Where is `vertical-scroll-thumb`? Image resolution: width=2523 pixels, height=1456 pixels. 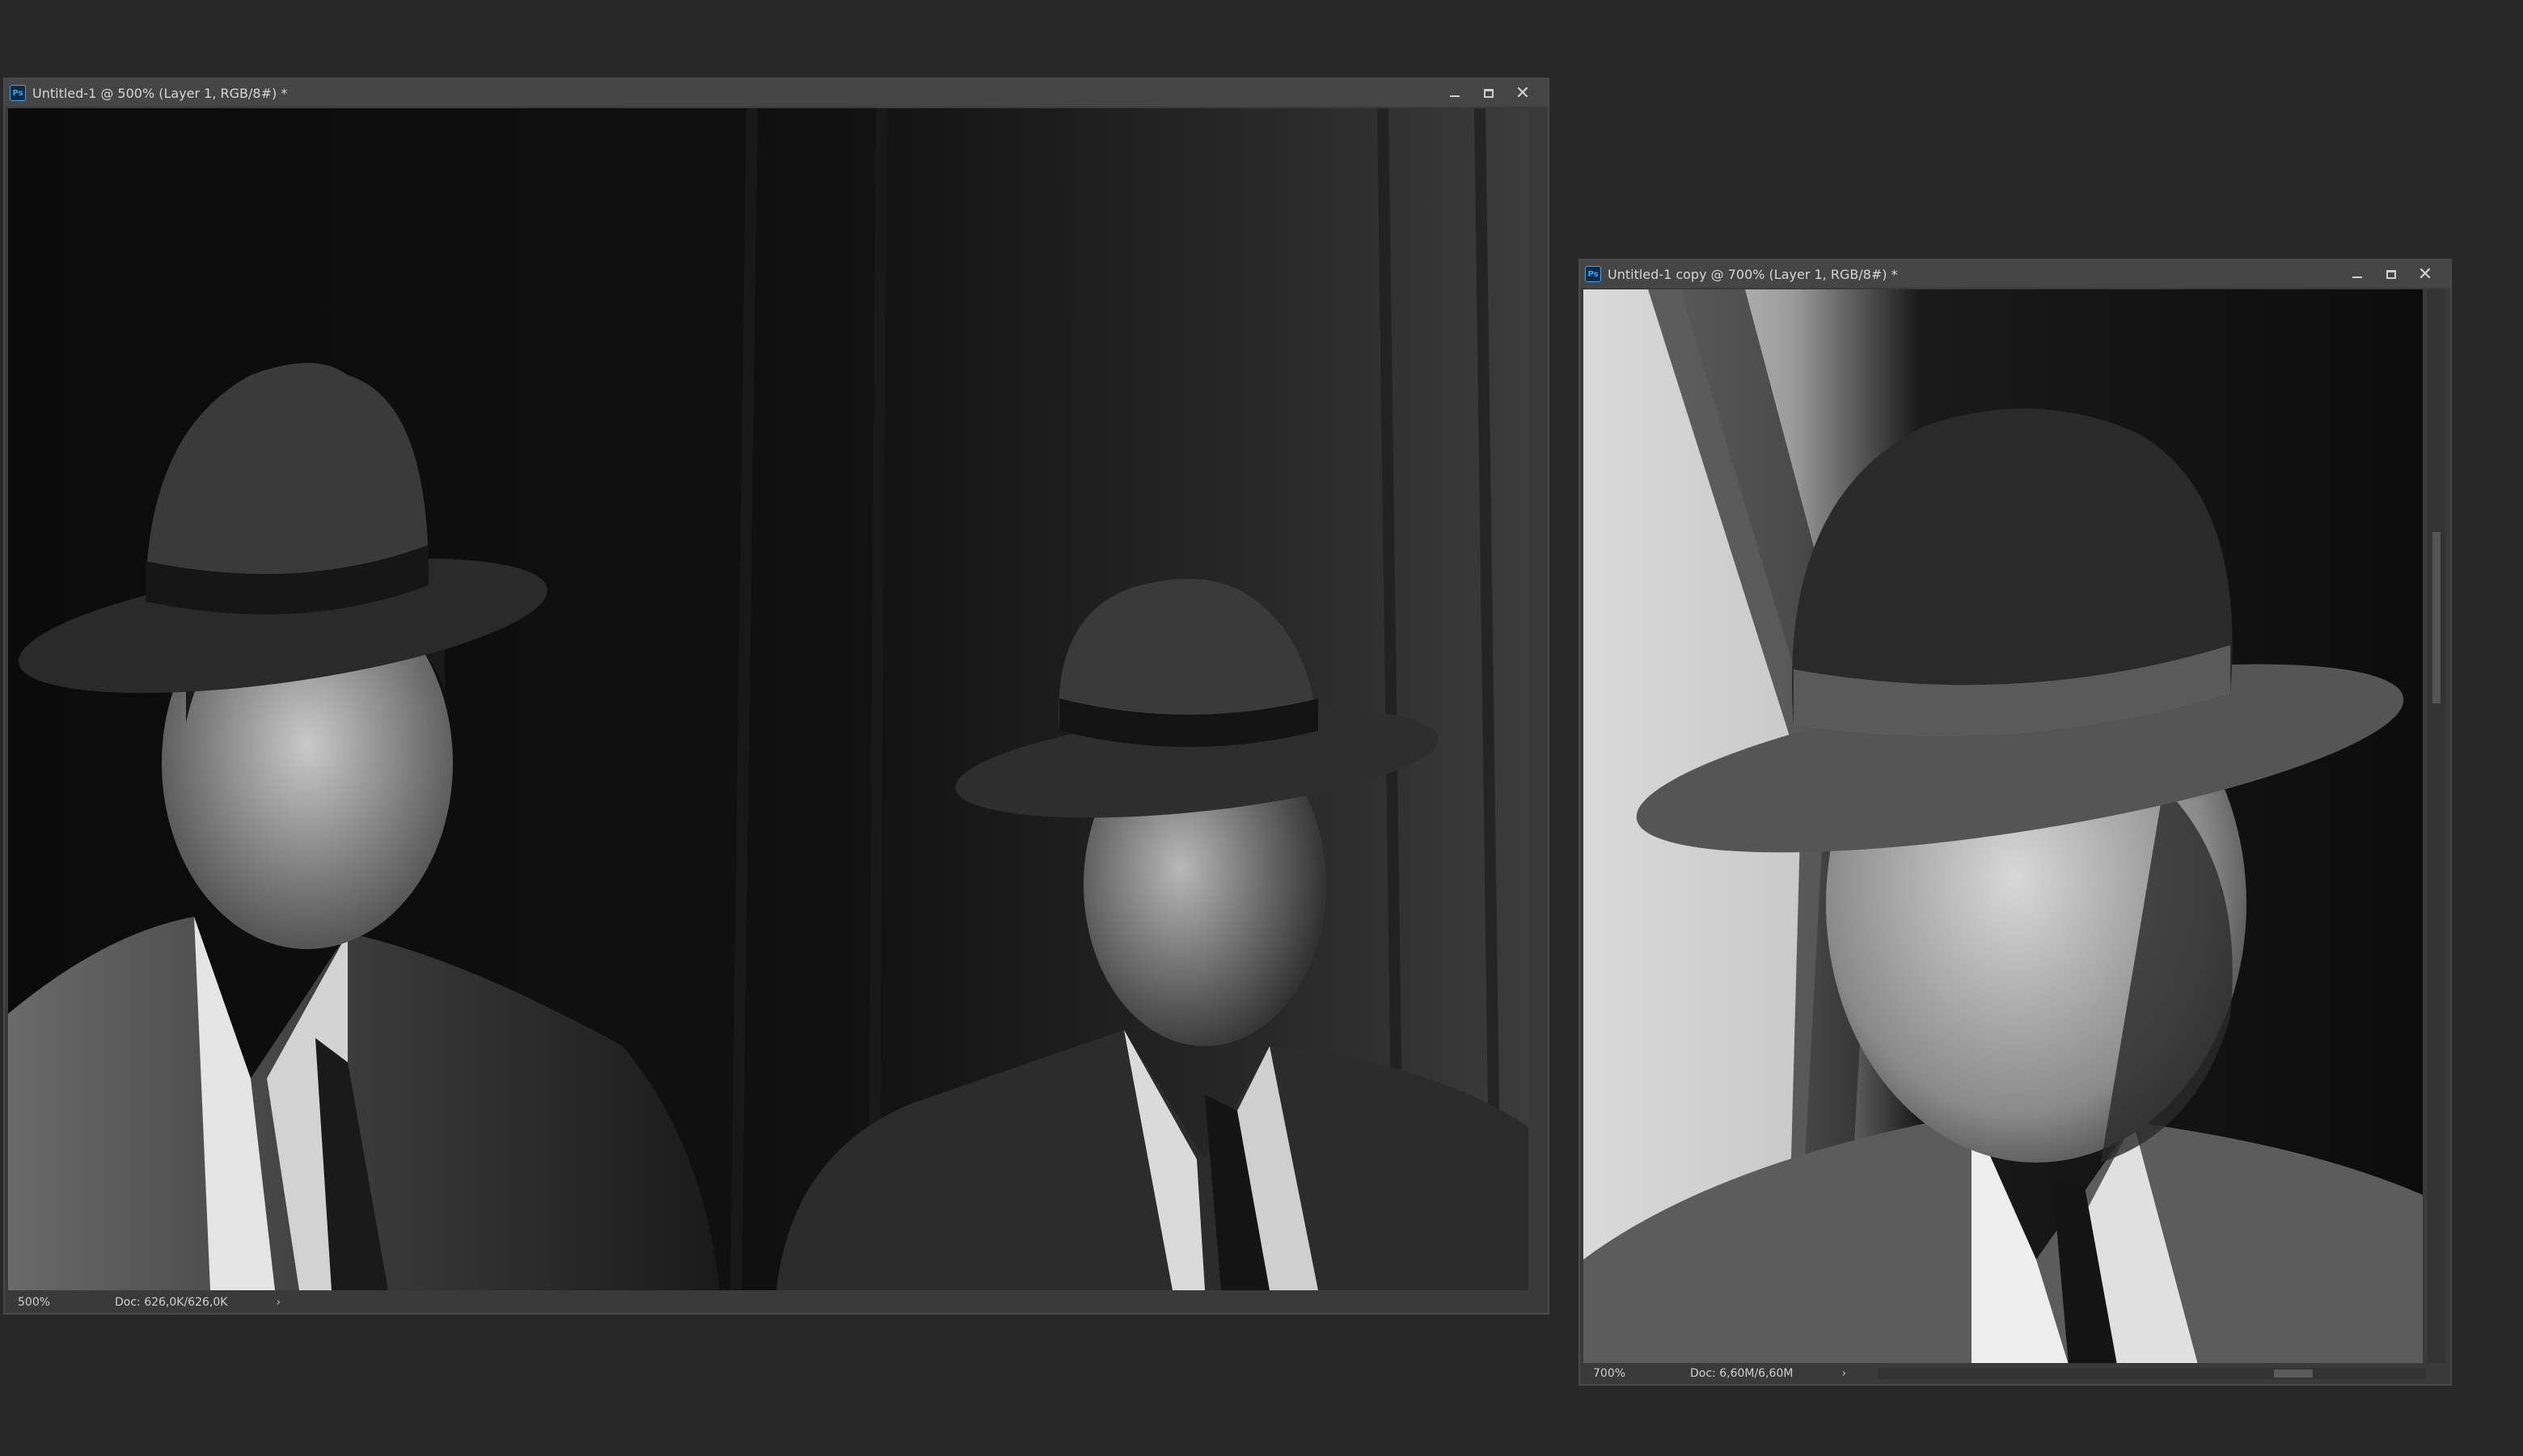 vertical-scroll-thumb is located at coordinates (2437, 617).